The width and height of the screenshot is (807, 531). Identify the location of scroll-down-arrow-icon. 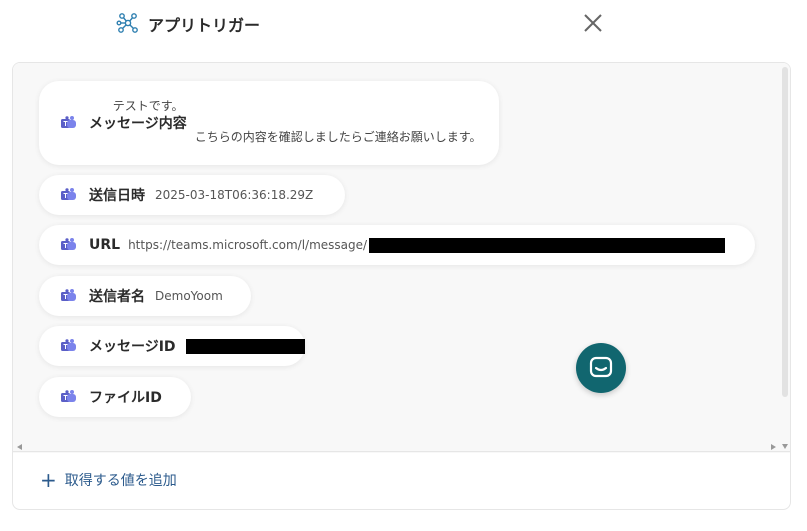
(785, 446).